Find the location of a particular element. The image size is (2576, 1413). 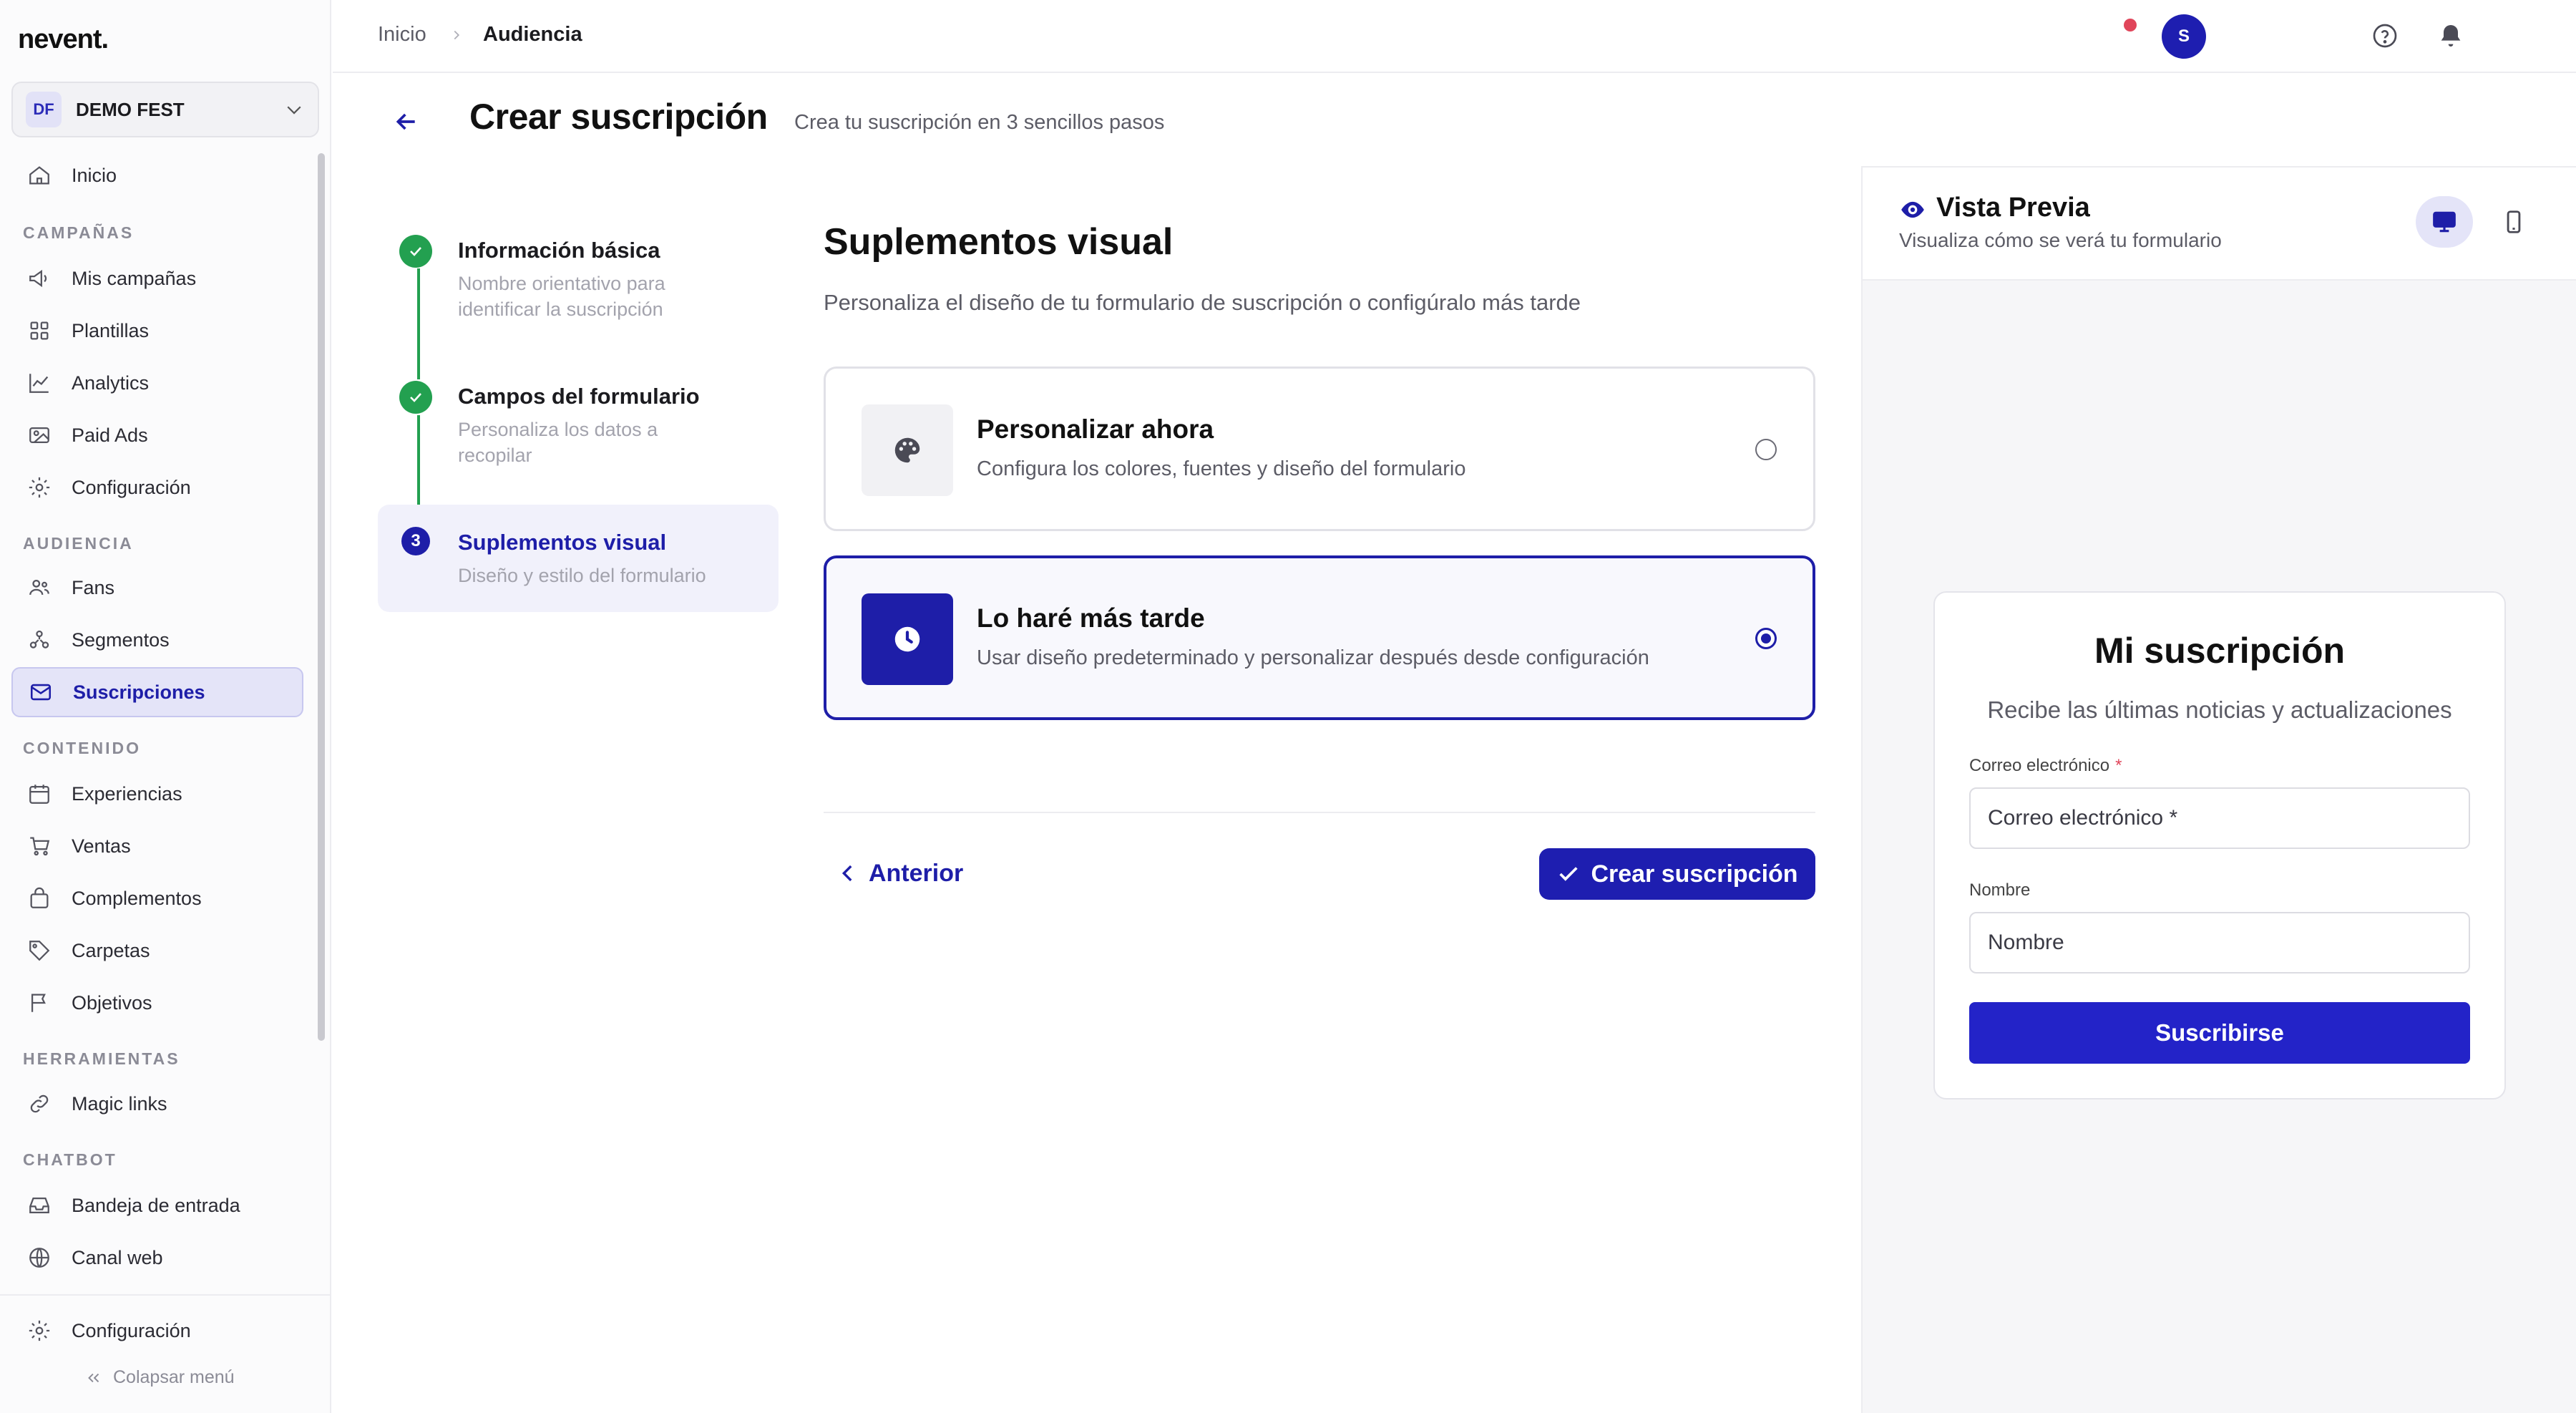

sidebar-item-carpetas: Carpetas is located at coordinates (157, 951).